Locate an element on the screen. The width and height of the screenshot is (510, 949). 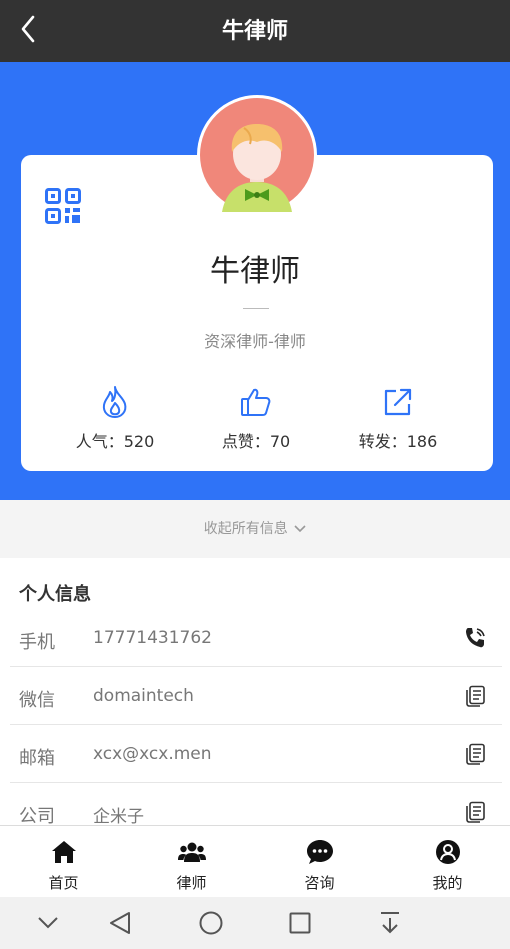
hide-nav-button is located at coordinates (48, 923).